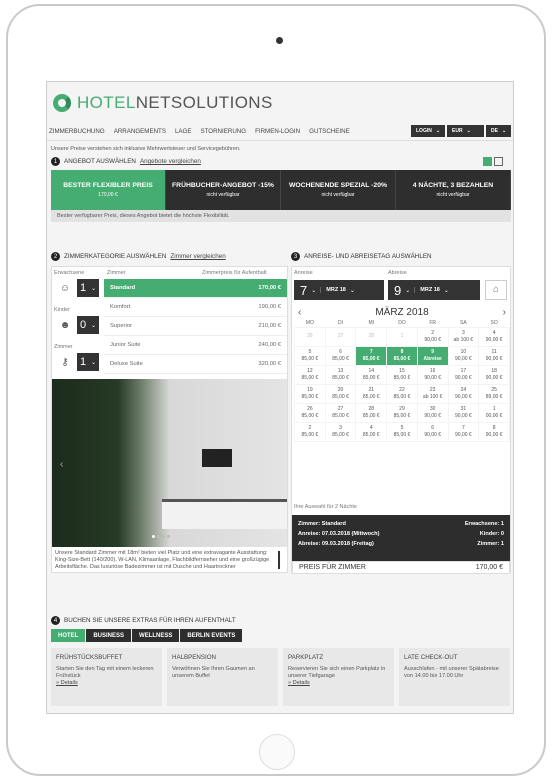  What do you see at coordinates (499, 131) in the screenshot?
I see `language-dropdown: DE ⌄` at bounding box center [499, 131].